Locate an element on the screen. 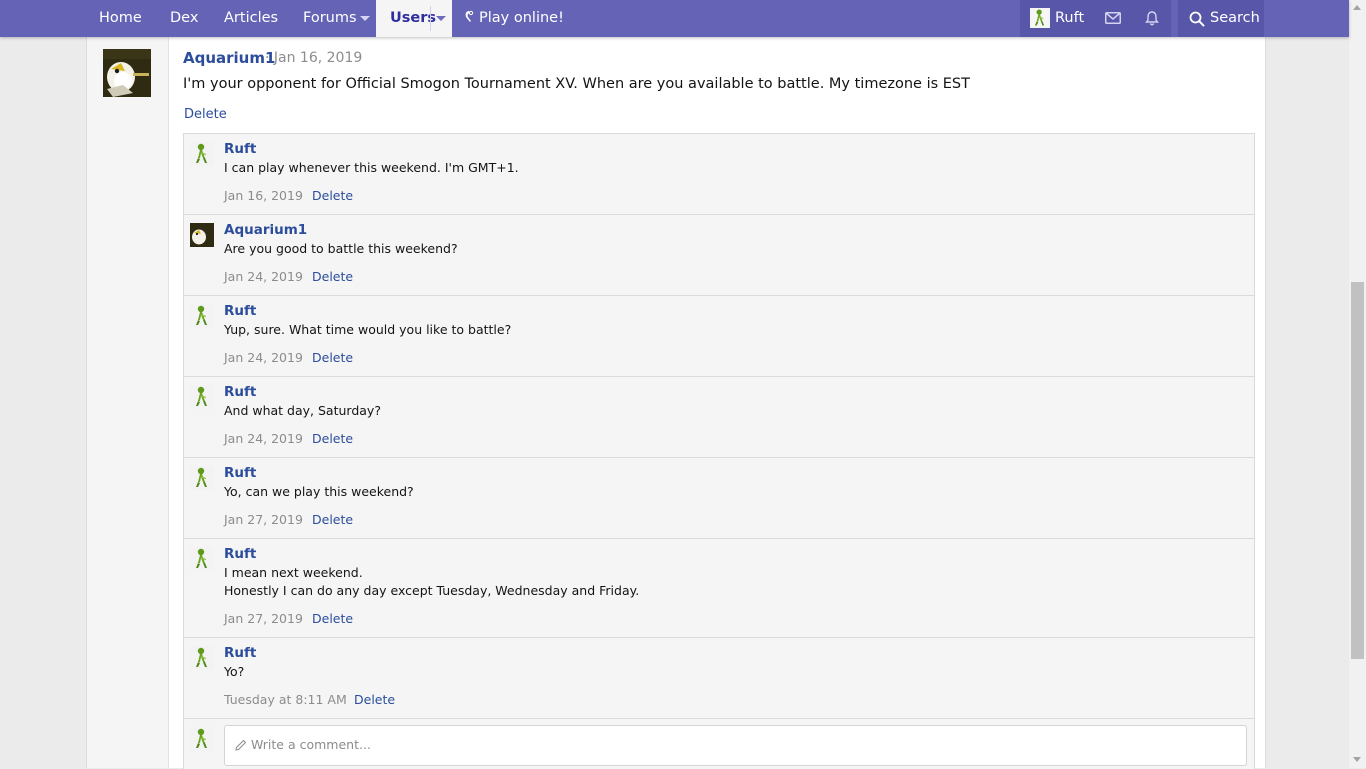 Image resolution: width=1366 pixels, height=769 pixels. search-icon is located at coordinates (1197, 19).